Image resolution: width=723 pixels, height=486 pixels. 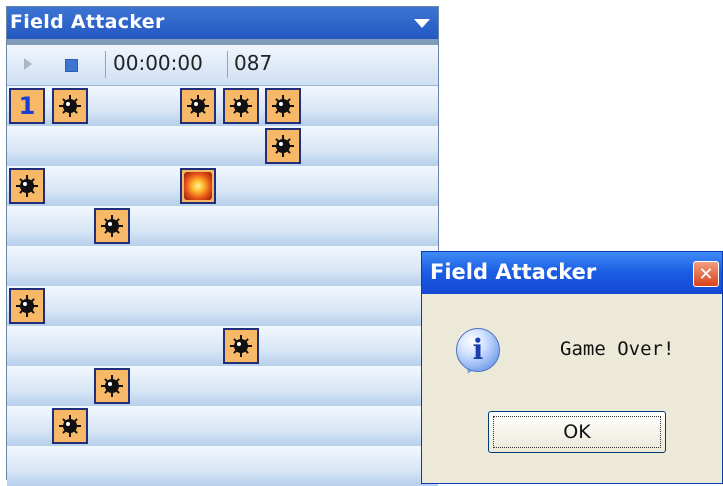 I want to click on timer-display: 00:00:00, so click(x=158, y=63).